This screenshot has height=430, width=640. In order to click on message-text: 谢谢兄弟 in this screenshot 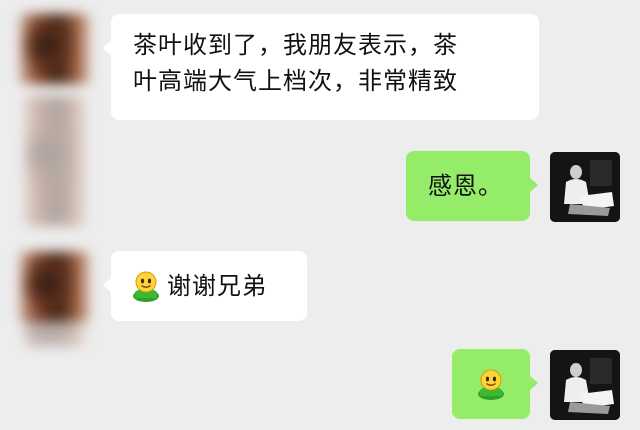, I will do `click(217, 286)`.